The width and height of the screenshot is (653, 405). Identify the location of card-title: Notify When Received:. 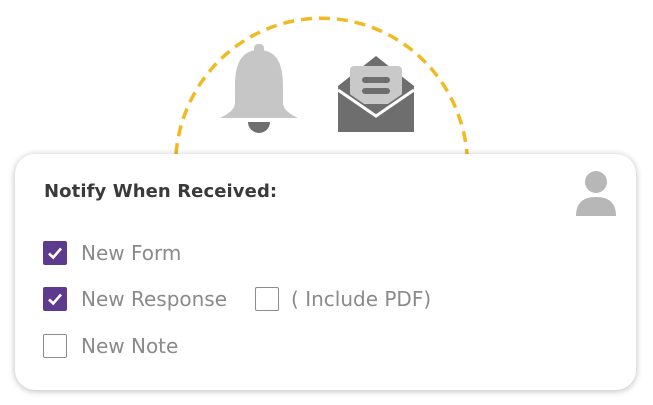
(161, 191).